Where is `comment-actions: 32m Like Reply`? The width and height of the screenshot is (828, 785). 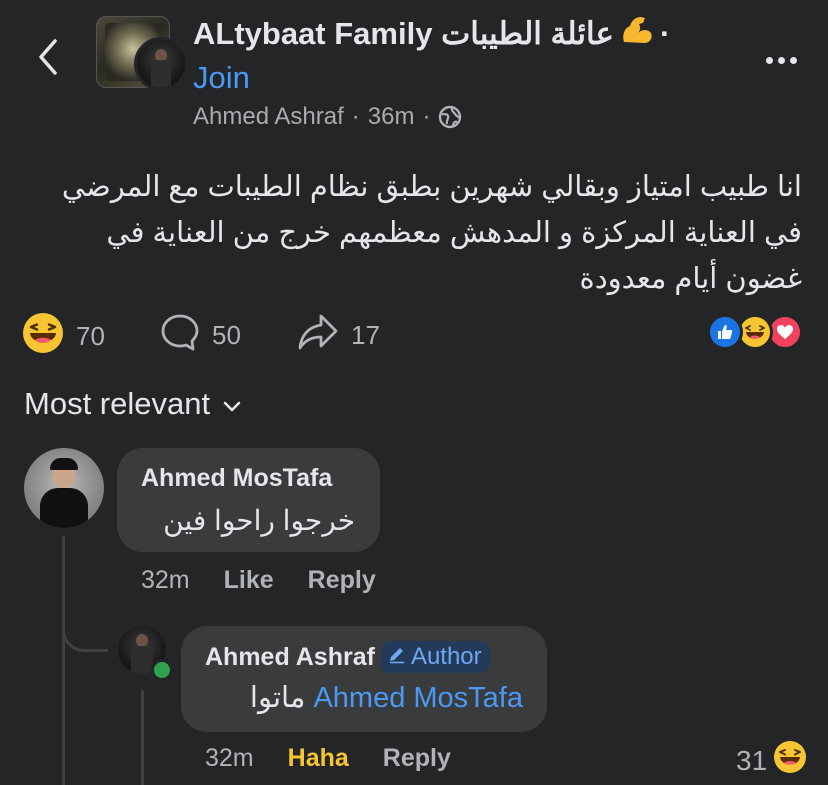
comment-actions: 32m Like Reply is located at coordinates (258, 580).